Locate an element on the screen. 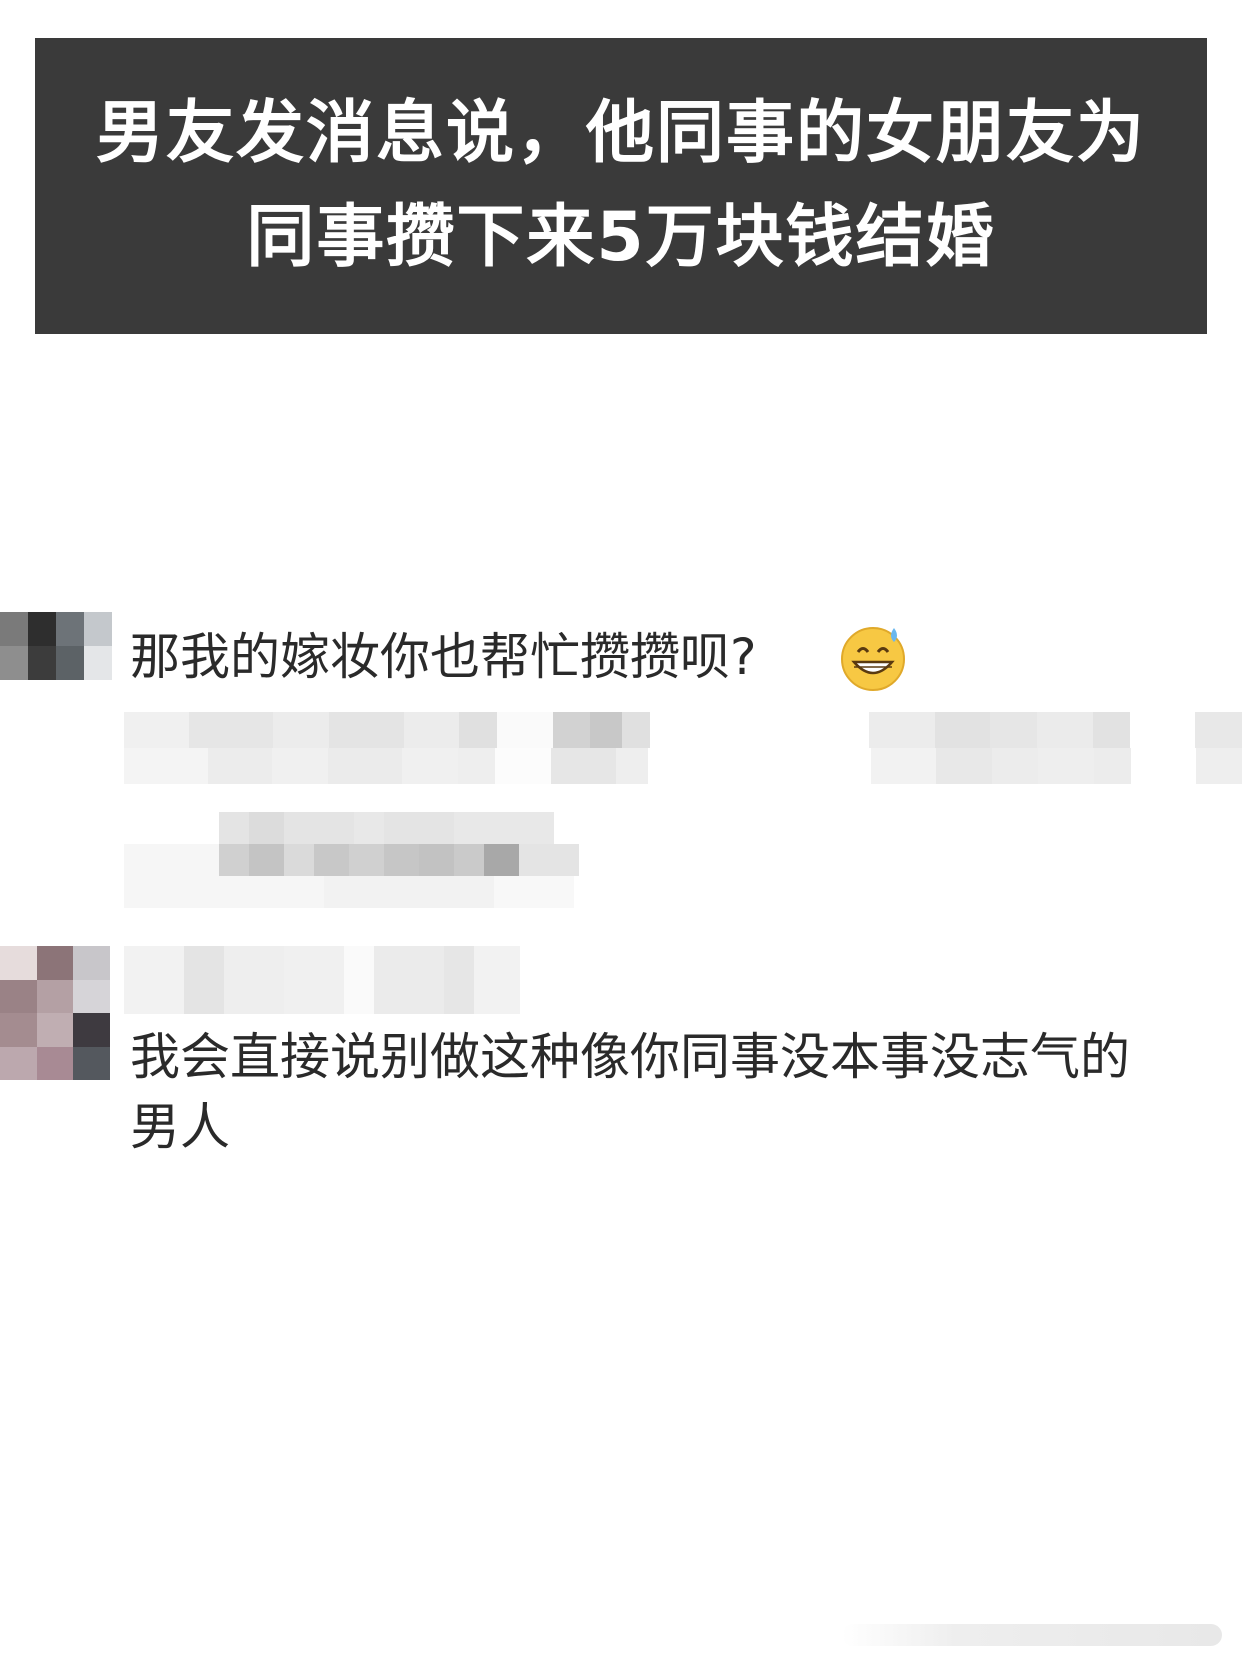  title-line-1: 男友发消息说，他同事的女朋友为 is located at coordinates (620, 133).